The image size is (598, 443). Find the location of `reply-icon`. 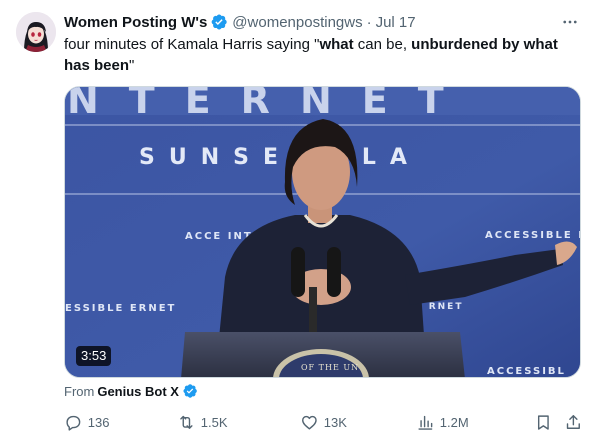

reply-icon is located at coordinates (73, 423).